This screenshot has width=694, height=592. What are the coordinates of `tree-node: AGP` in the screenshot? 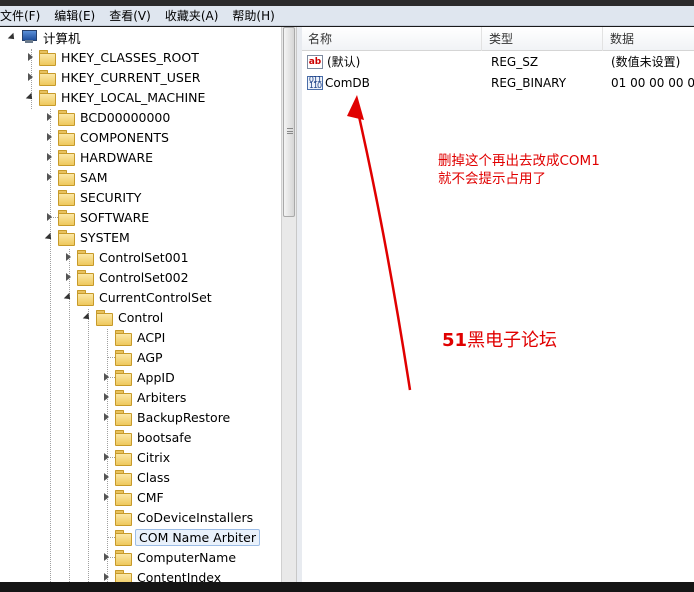 It's located at (133, 357).